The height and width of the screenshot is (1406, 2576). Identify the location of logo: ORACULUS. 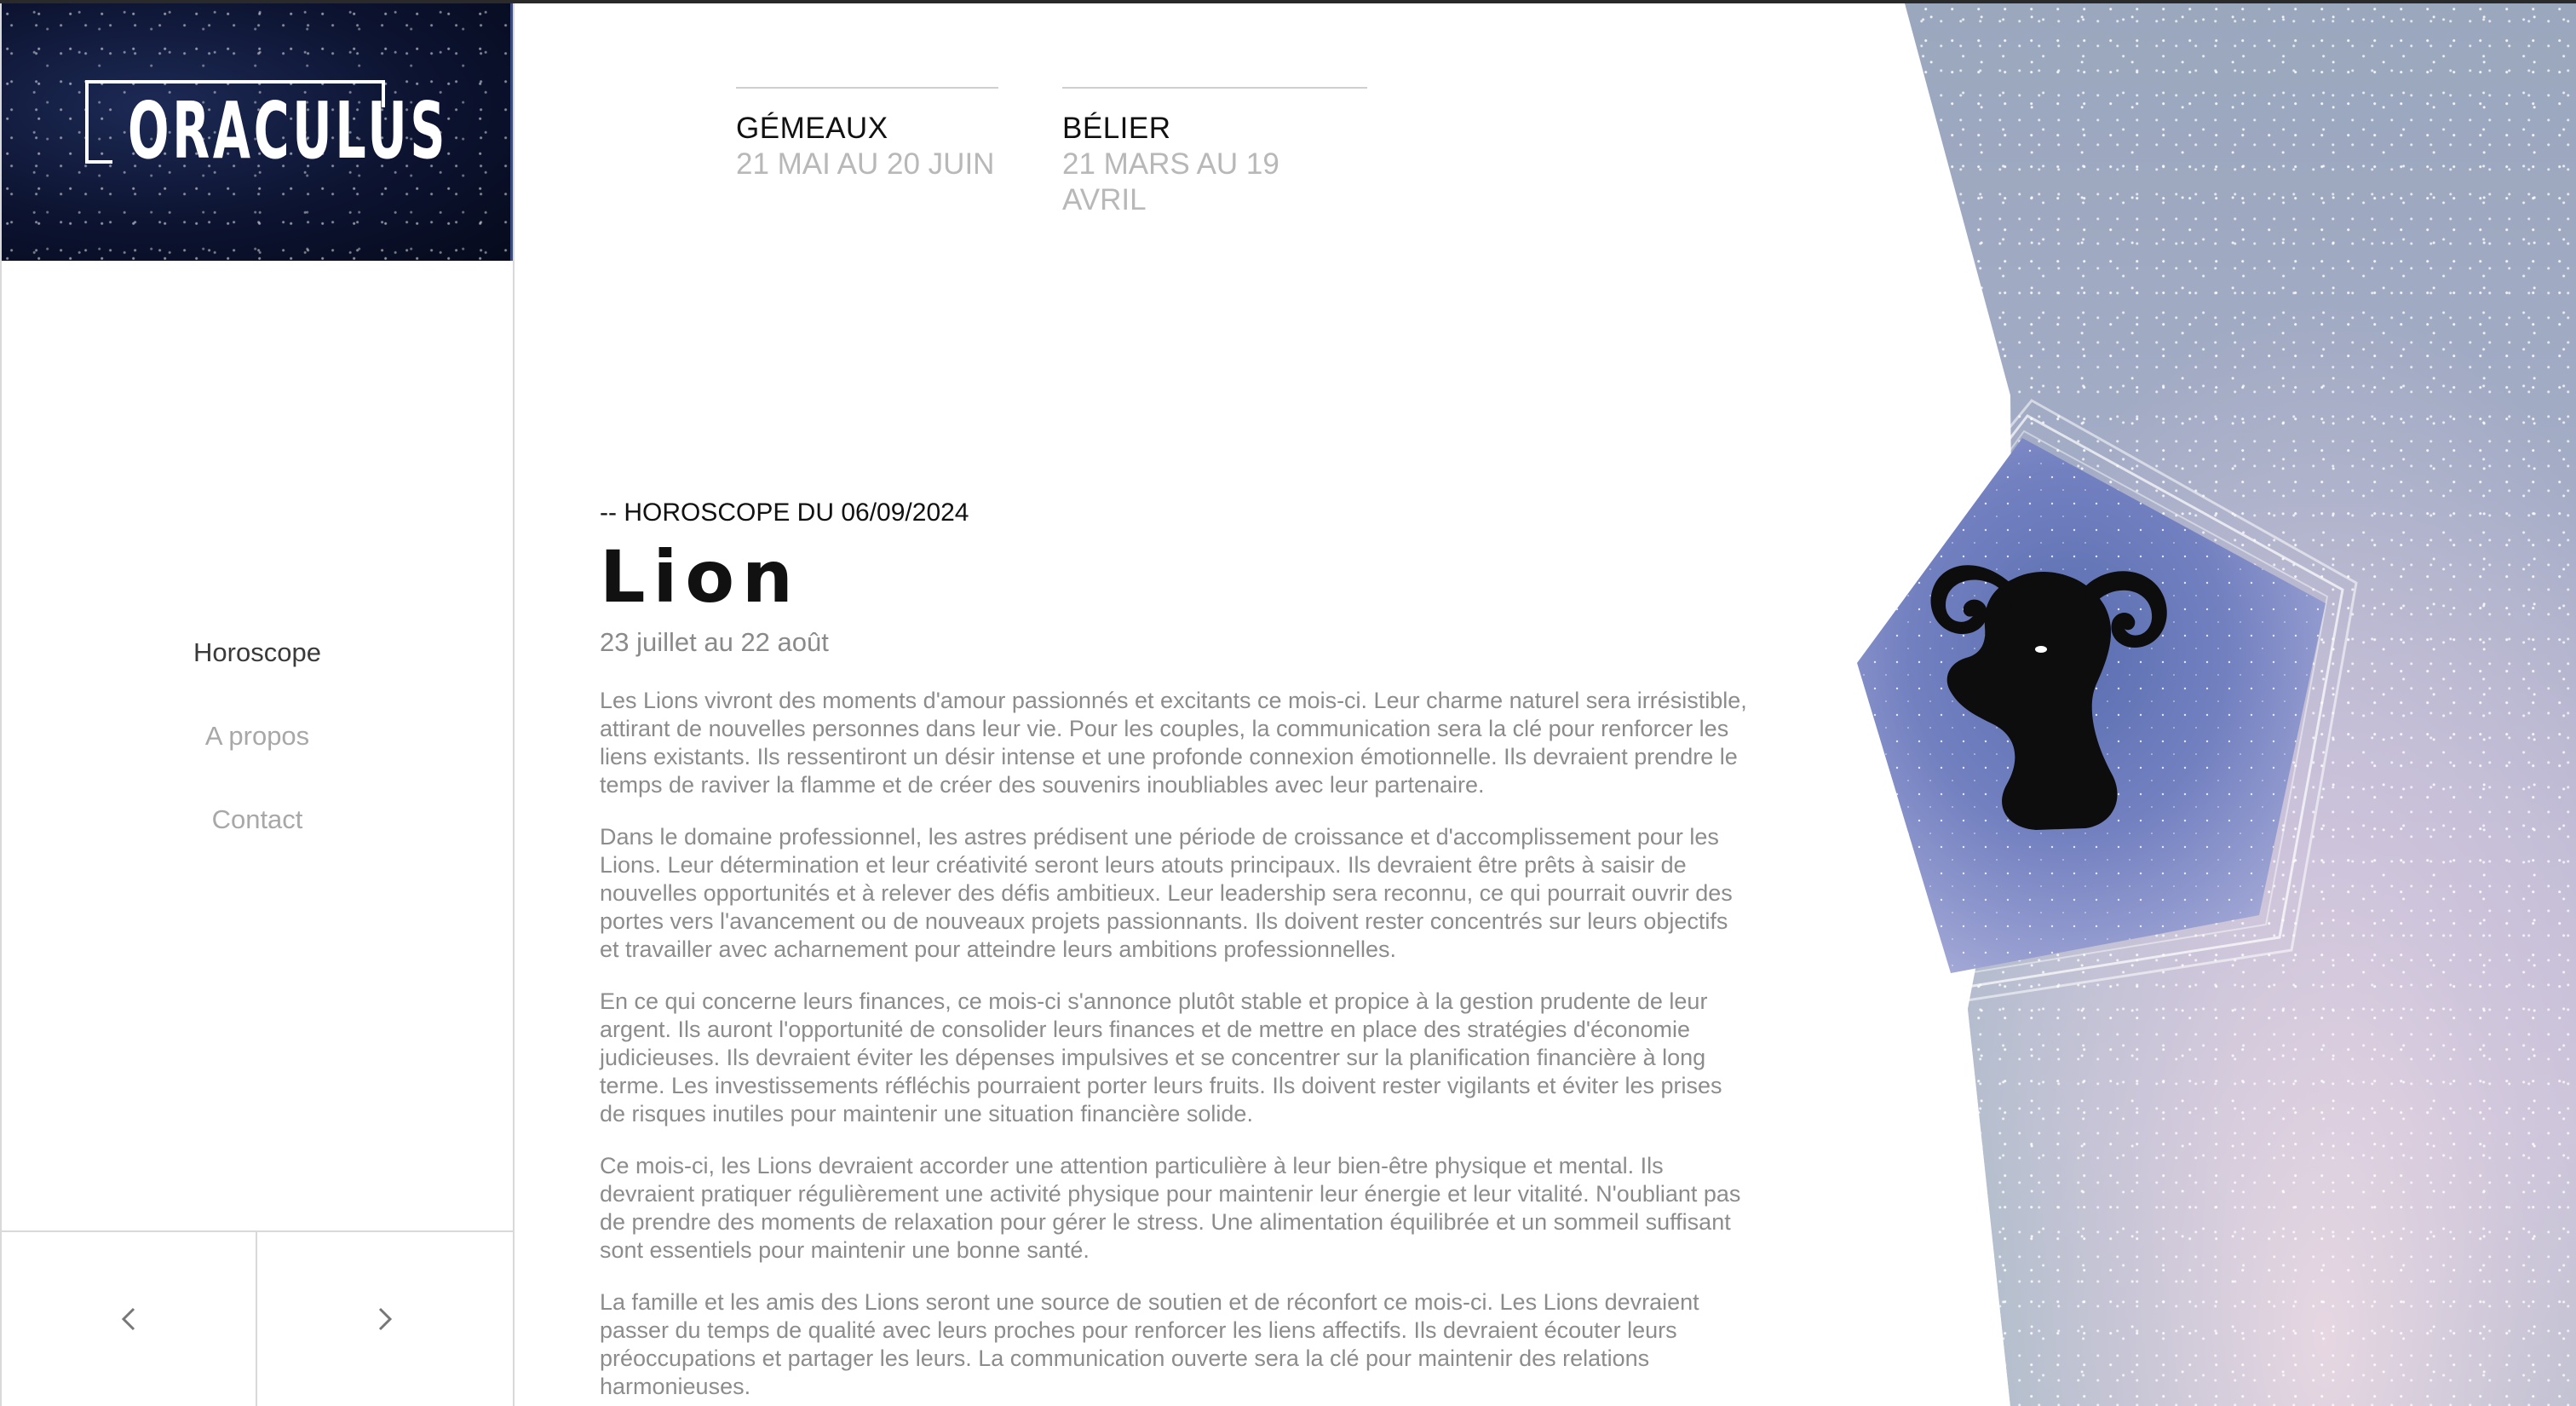
(257, 132).